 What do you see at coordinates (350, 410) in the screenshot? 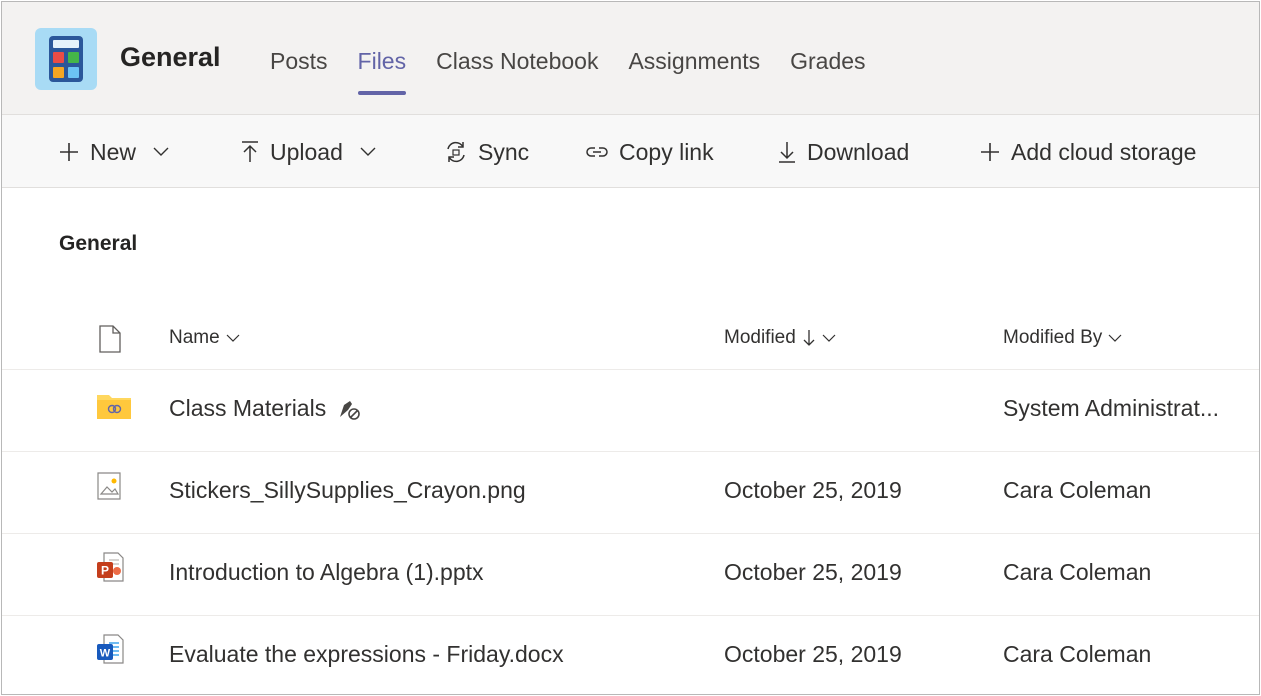
I see `no-editing-icon` at bounding box center [350, 410].